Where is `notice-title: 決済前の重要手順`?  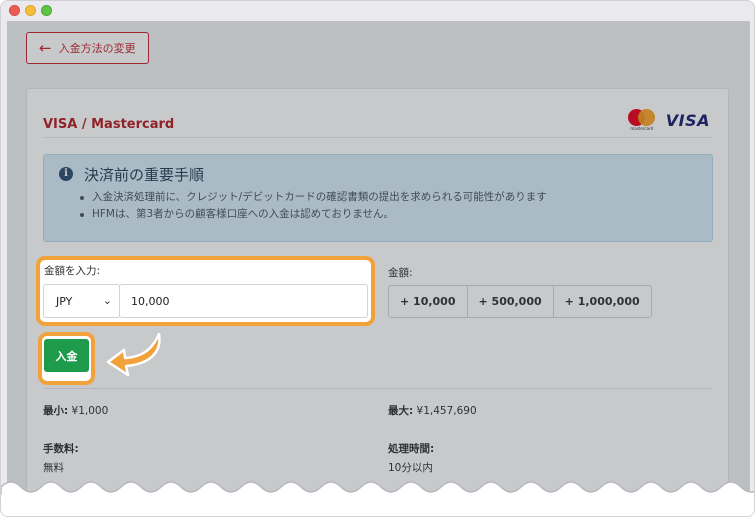 notice-title: 決済前の重要手順 is located at coordinates (144, 175).